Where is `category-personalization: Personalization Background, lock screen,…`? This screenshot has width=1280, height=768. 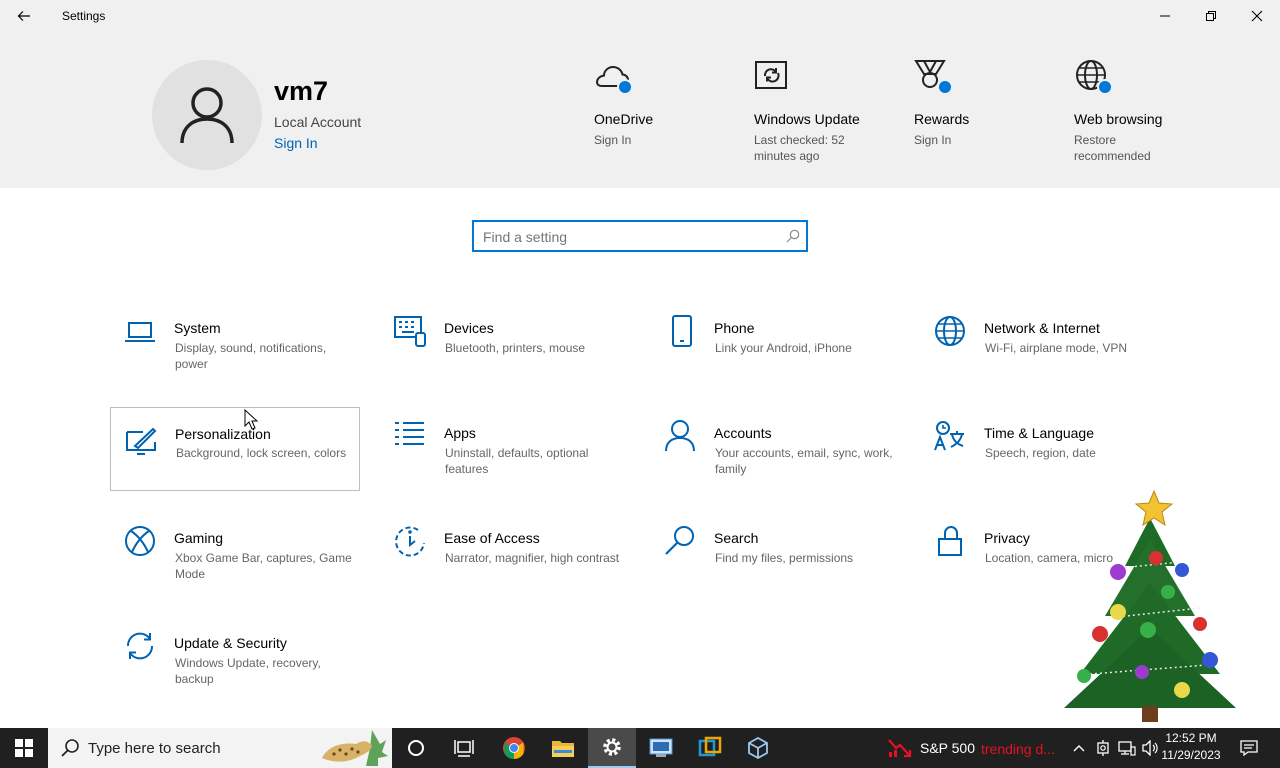 category-personalization: Personalization Background, lock screen,… is located at coordinates (235, 449).